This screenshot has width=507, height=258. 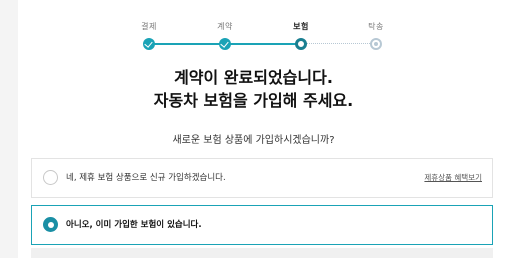 What do you see at coordinates (453, 177) in the screenshot?
I see `partner-benefits-link: 제휴상품 혜택보기` at bounding box center [453, 177].